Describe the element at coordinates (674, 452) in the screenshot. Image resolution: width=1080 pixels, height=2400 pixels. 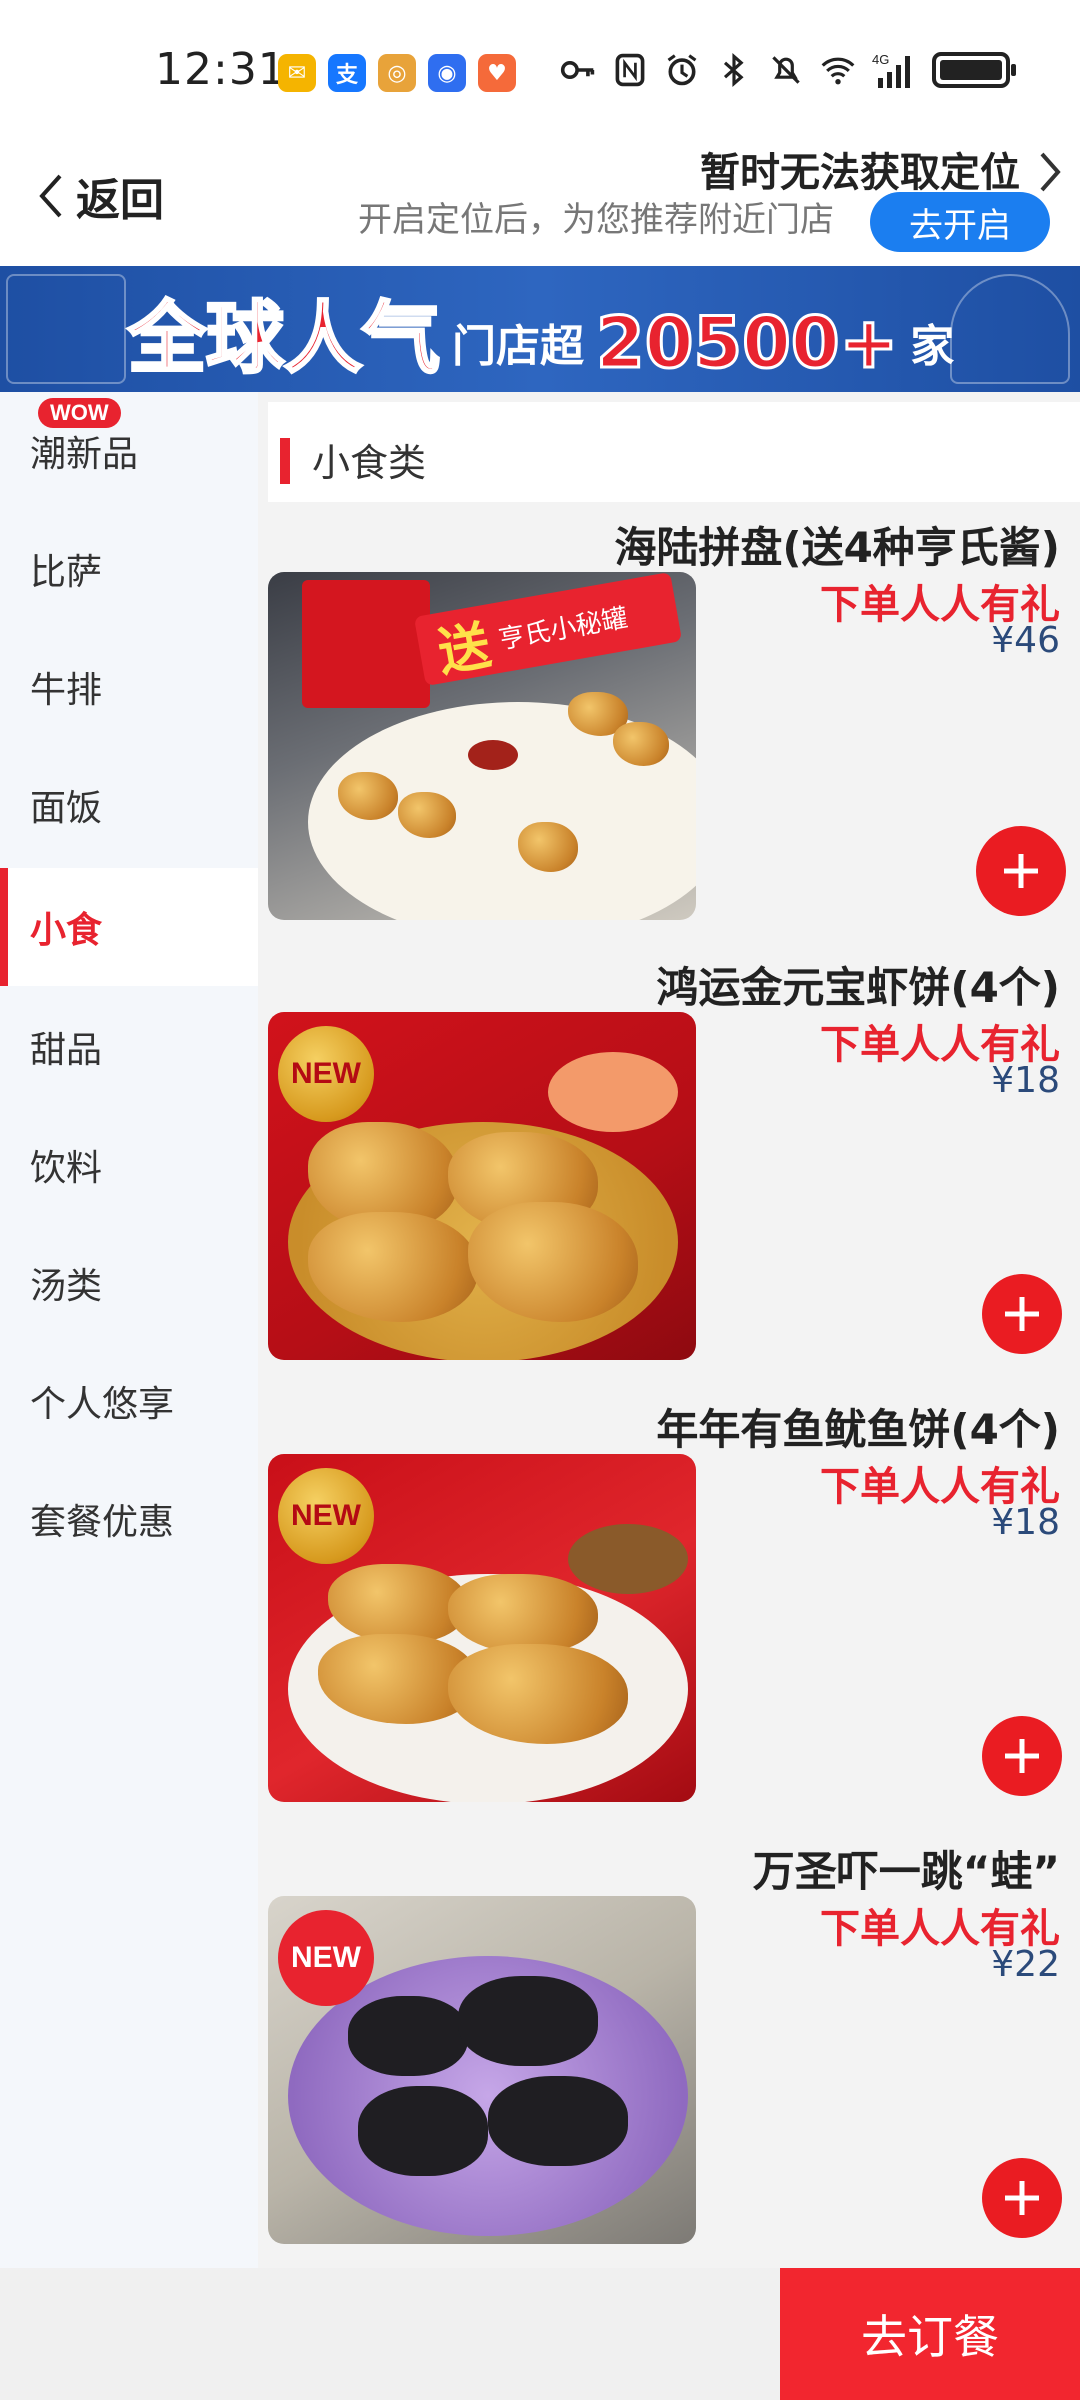
I see `category-header: 小食类` at that location.